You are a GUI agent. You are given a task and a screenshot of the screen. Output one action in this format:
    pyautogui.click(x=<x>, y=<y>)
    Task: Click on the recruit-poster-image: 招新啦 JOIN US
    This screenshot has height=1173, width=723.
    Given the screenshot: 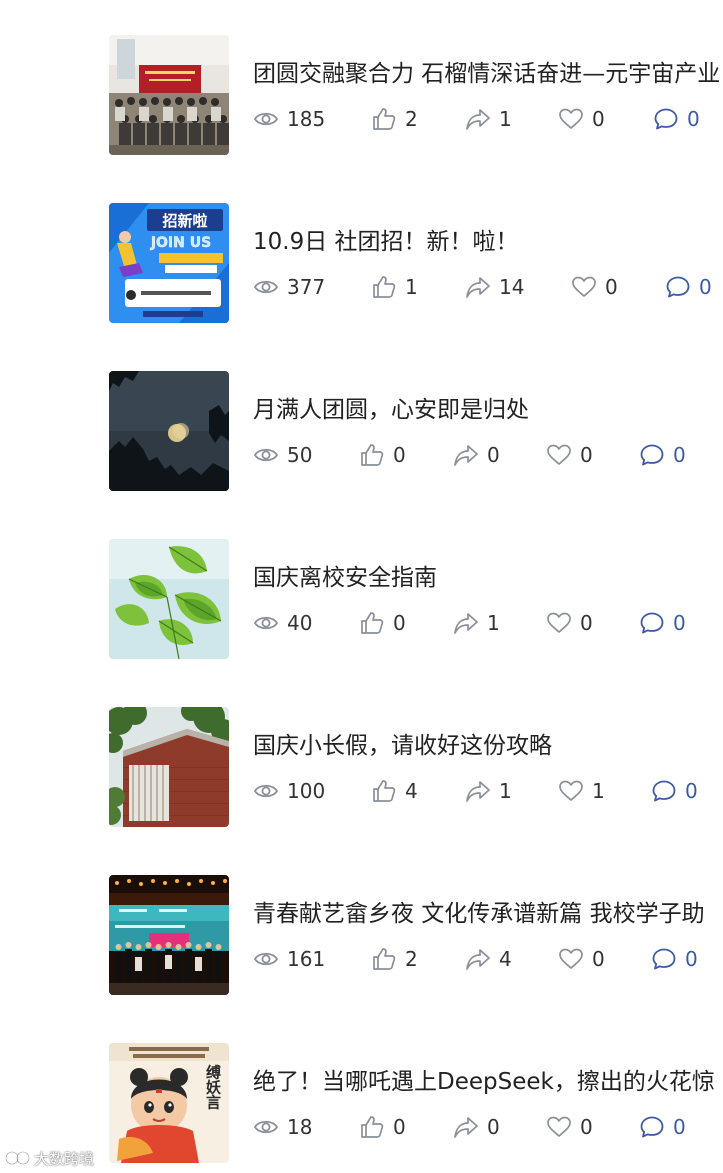 What is the action you would take?
    pyautogui.click(x=169, y=263)
    